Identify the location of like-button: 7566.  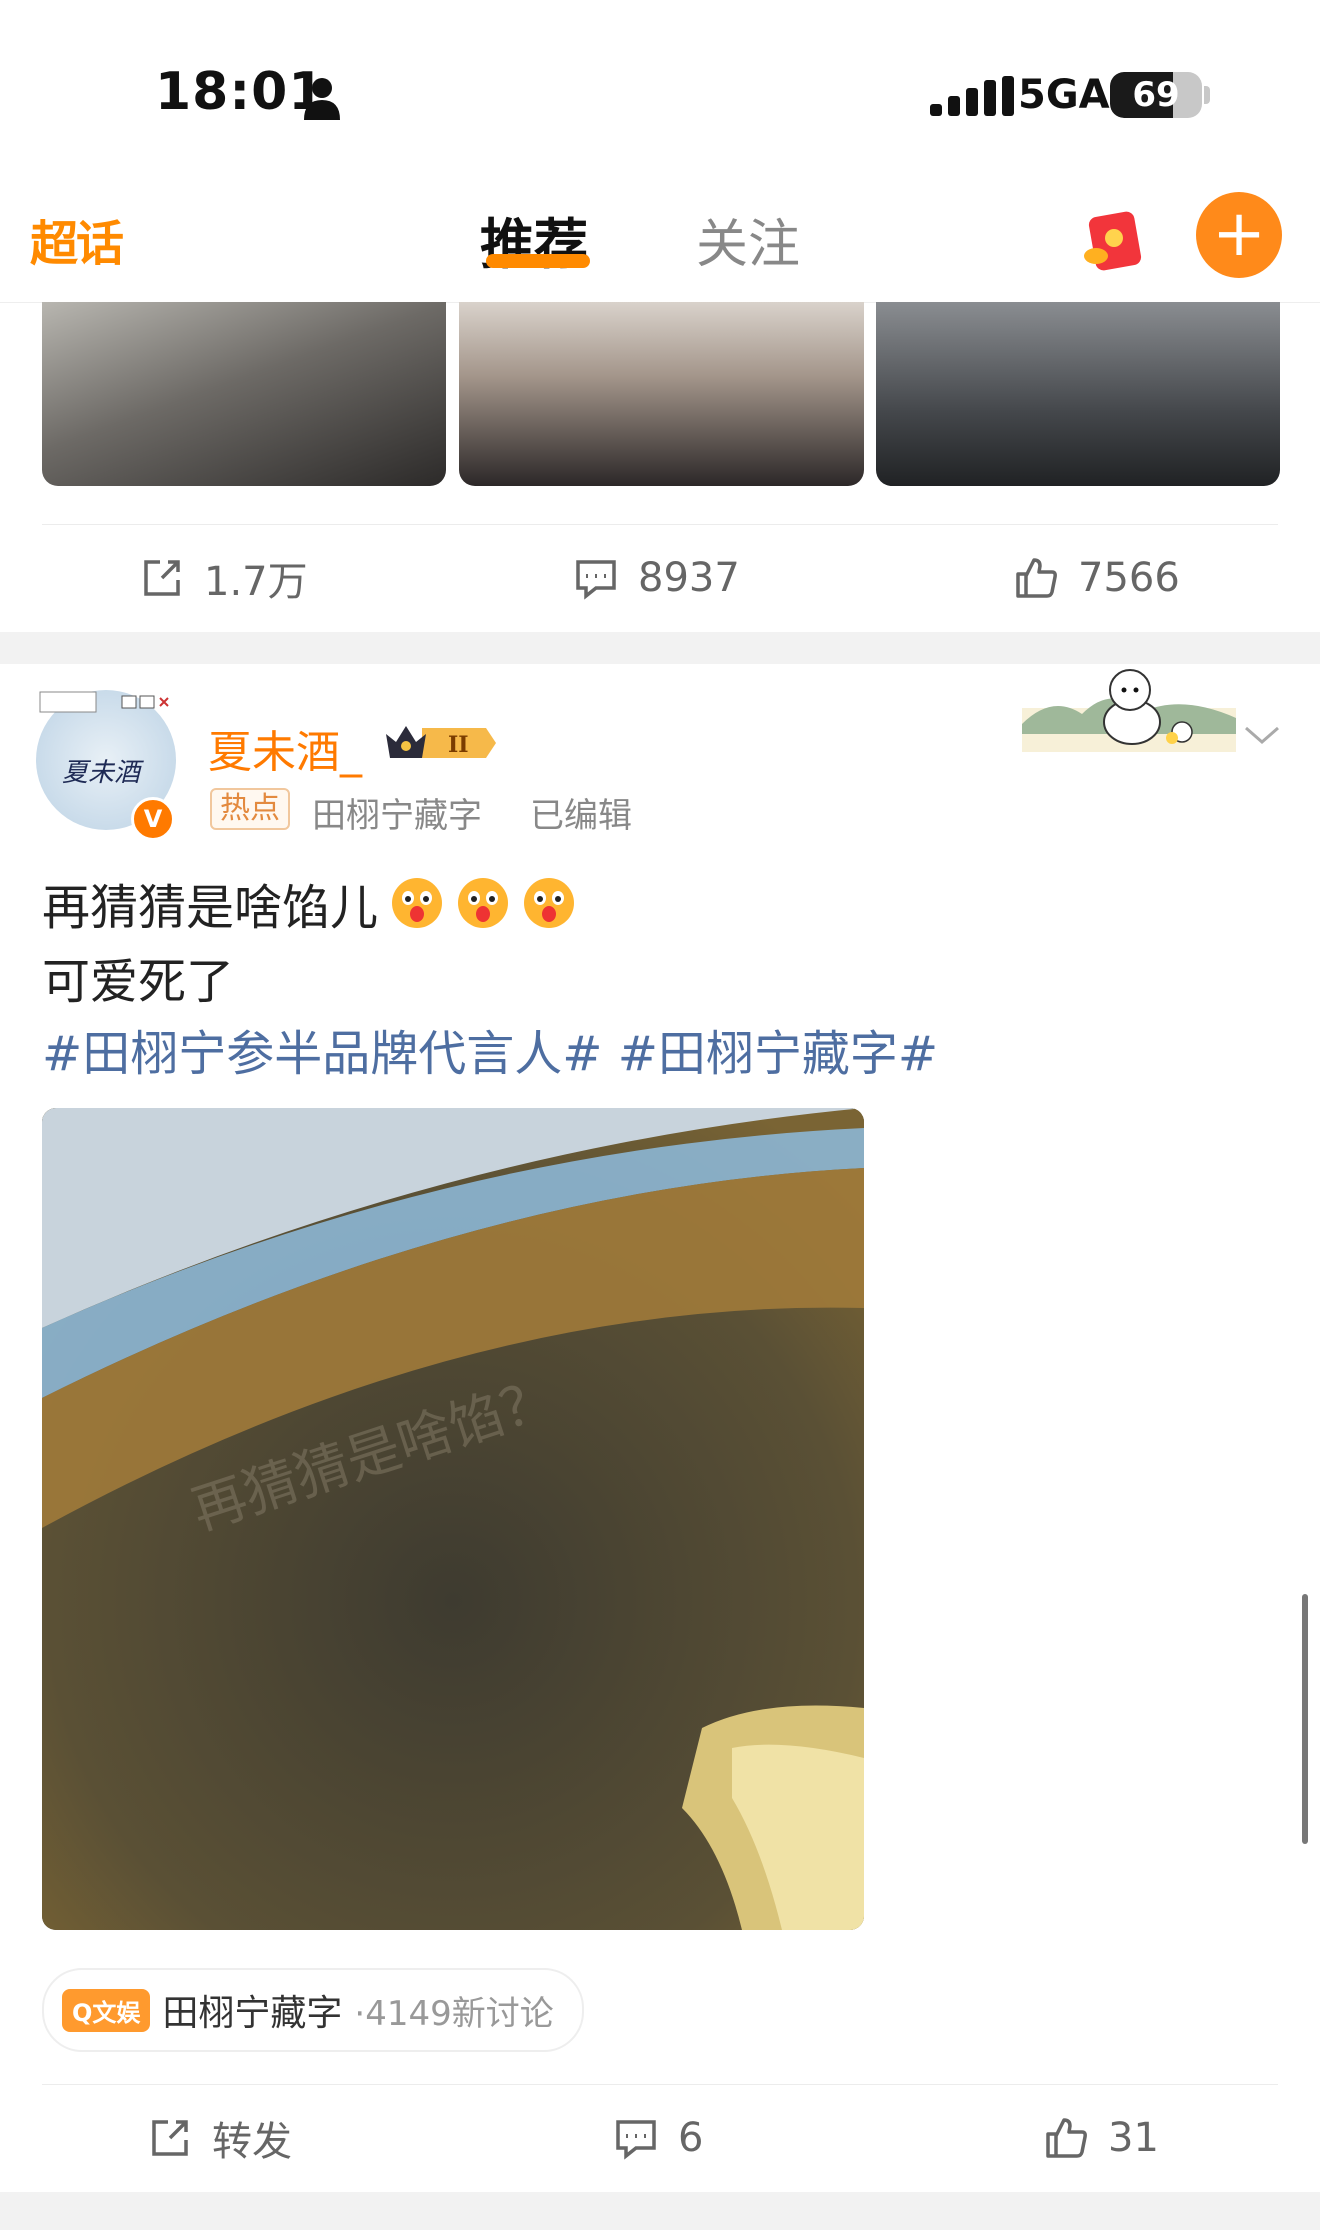
(1096, 578).